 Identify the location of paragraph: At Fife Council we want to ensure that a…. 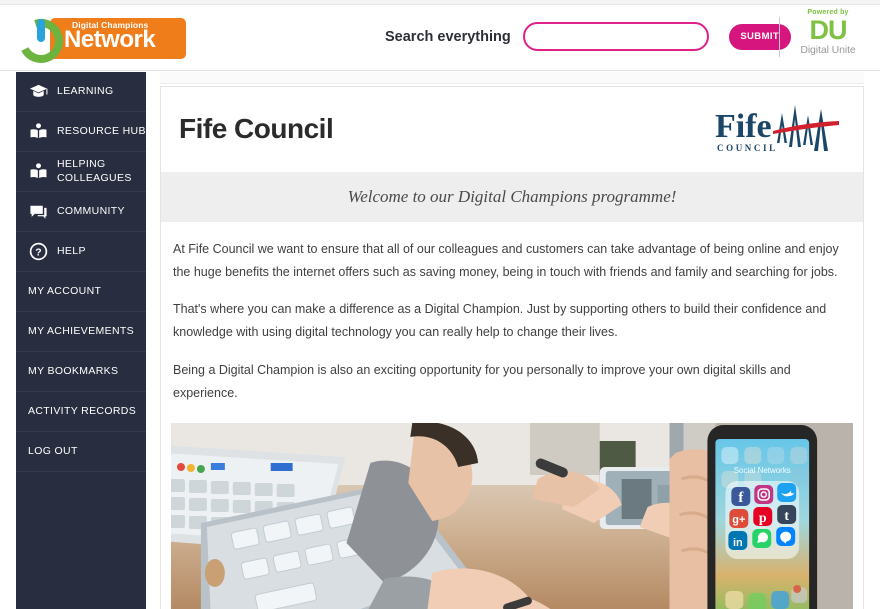
(506, 261).